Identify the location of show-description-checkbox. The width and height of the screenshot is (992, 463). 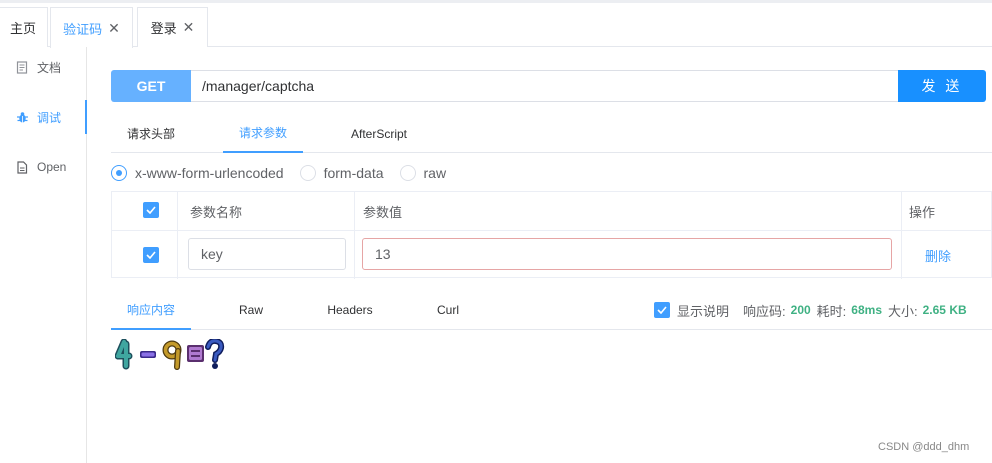
(662, 310).